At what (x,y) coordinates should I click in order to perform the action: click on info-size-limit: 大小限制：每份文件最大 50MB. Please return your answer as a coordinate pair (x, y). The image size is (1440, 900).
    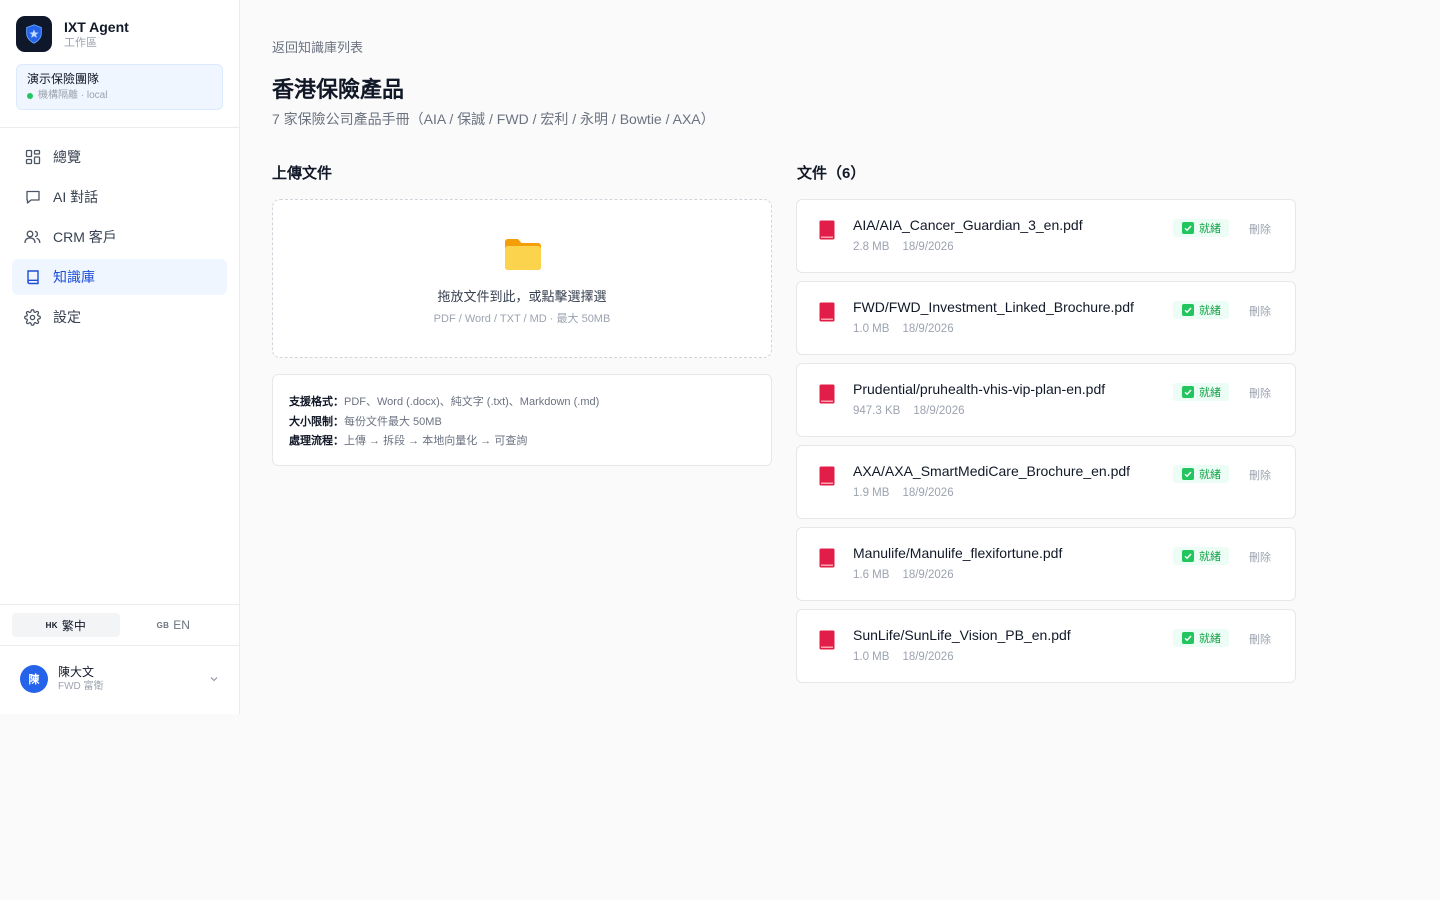
    Looking at the image, I should click on (365, 421).